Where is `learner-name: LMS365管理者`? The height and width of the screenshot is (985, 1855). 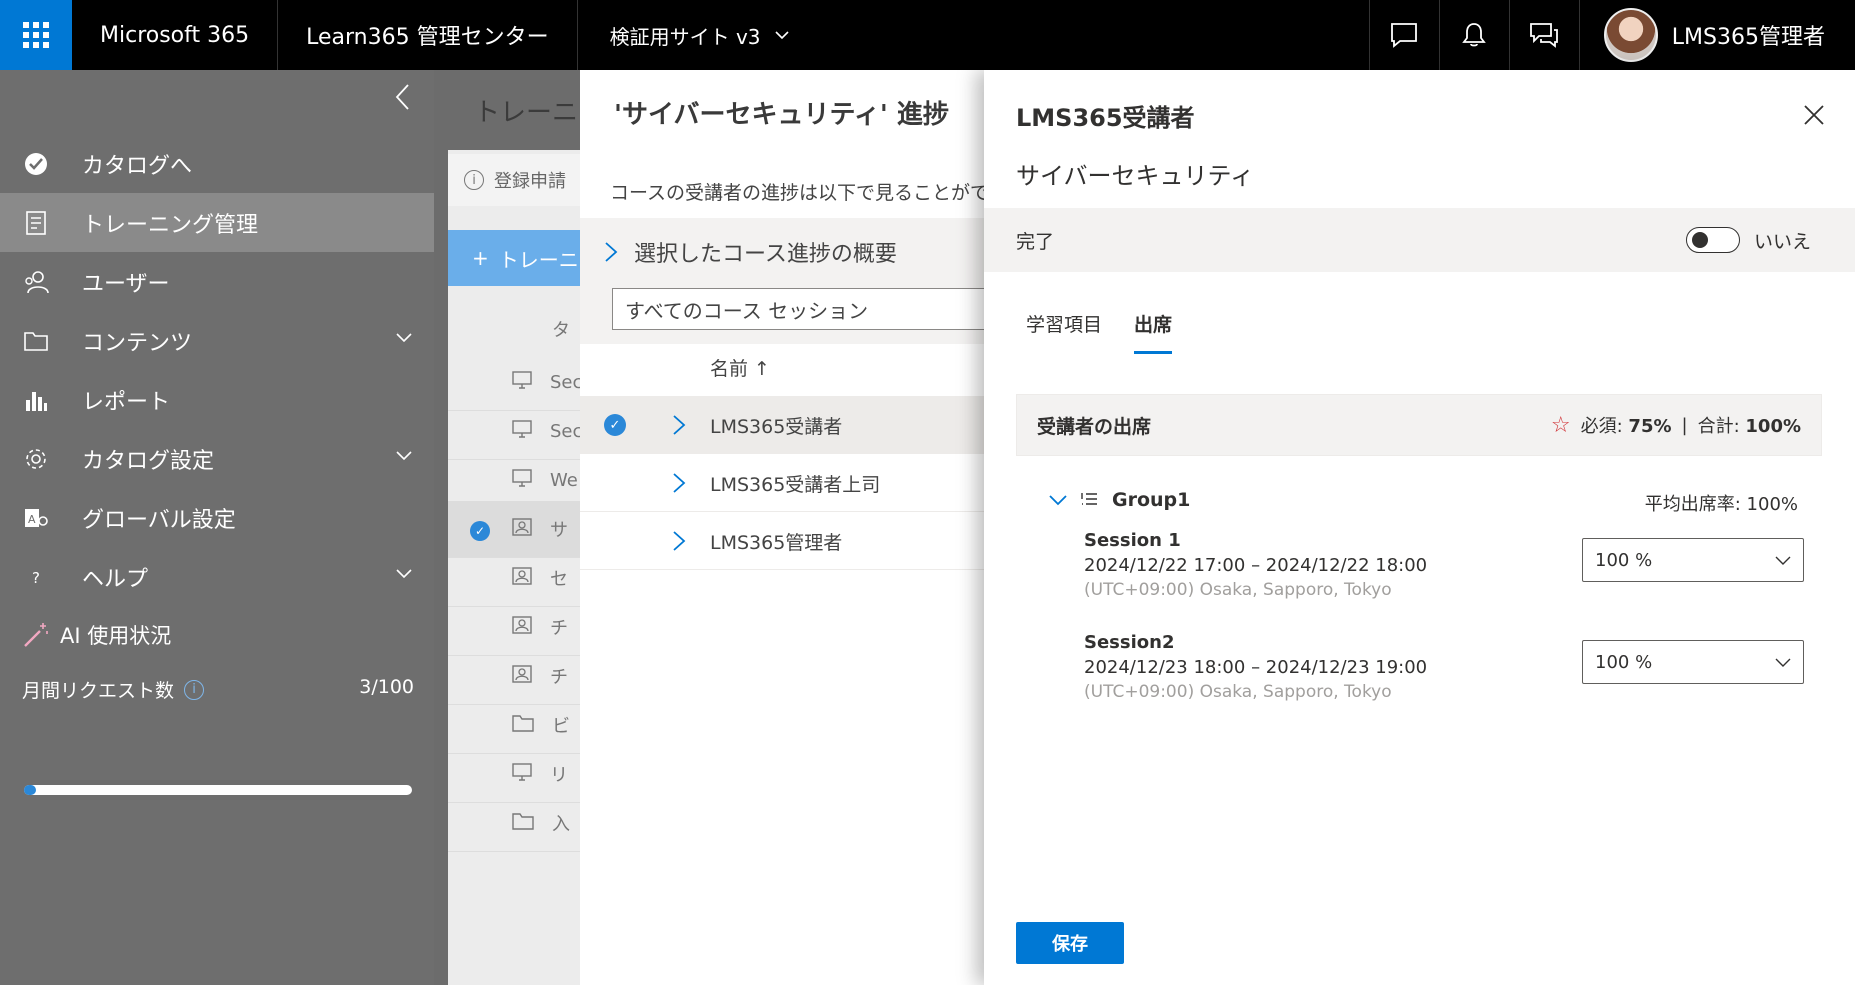 learner-name: LMS365管理者 is located at coordinates (776, 543).